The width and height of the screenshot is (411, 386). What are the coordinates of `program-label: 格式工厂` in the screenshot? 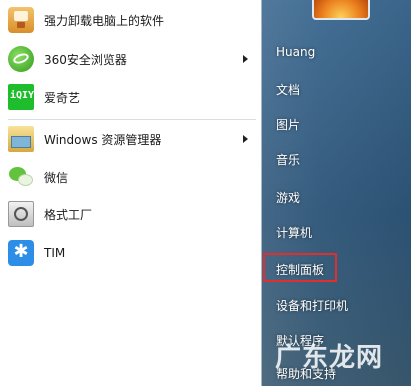 It's located at (68, 214).